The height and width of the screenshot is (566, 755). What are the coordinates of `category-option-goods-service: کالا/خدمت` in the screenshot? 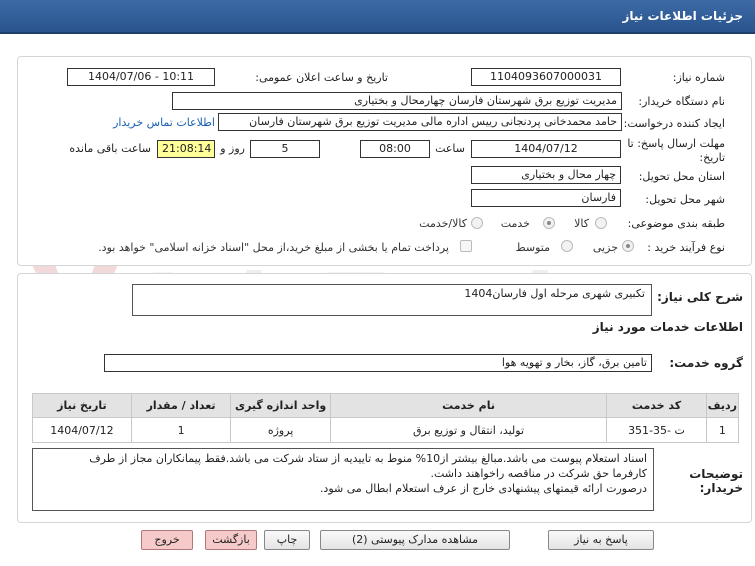 It's located at (443, 223).